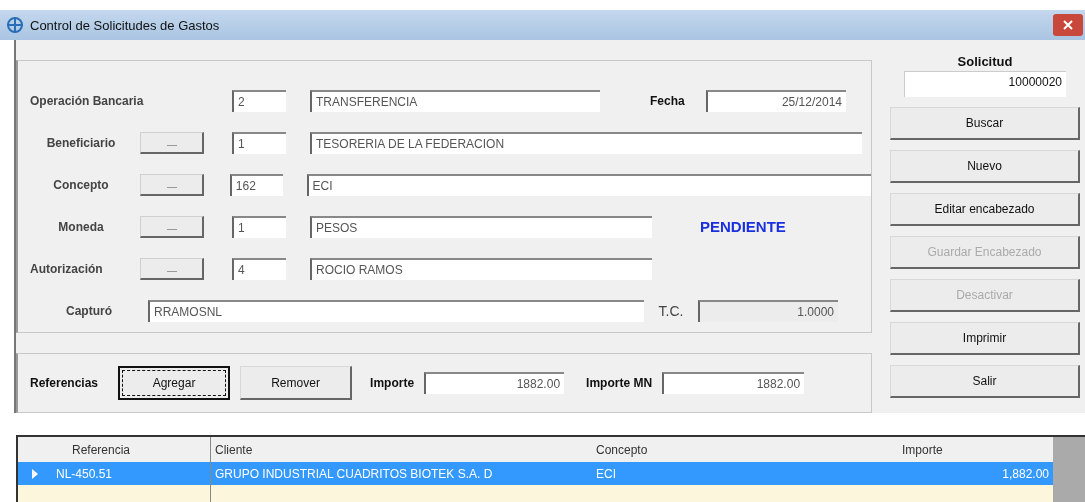 This screenshot has width=1085, height=502. I want to click on request-number-field: 10000020, so click(985, 84).